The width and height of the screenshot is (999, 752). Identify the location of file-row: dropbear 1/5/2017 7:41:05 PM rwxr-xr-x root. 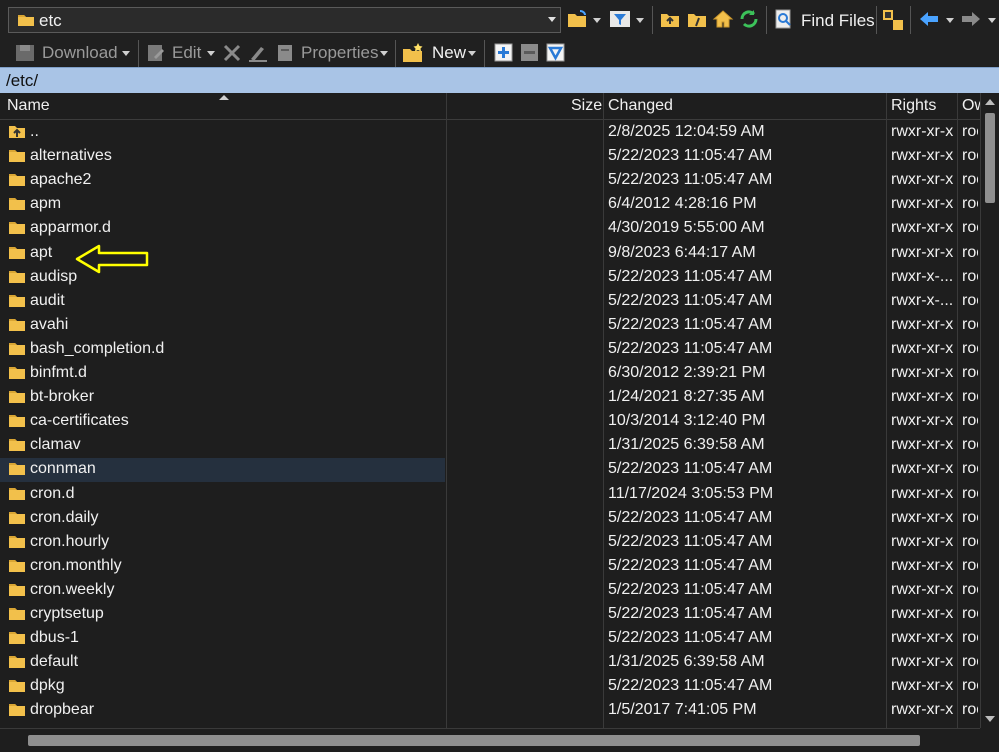
(490, 711).